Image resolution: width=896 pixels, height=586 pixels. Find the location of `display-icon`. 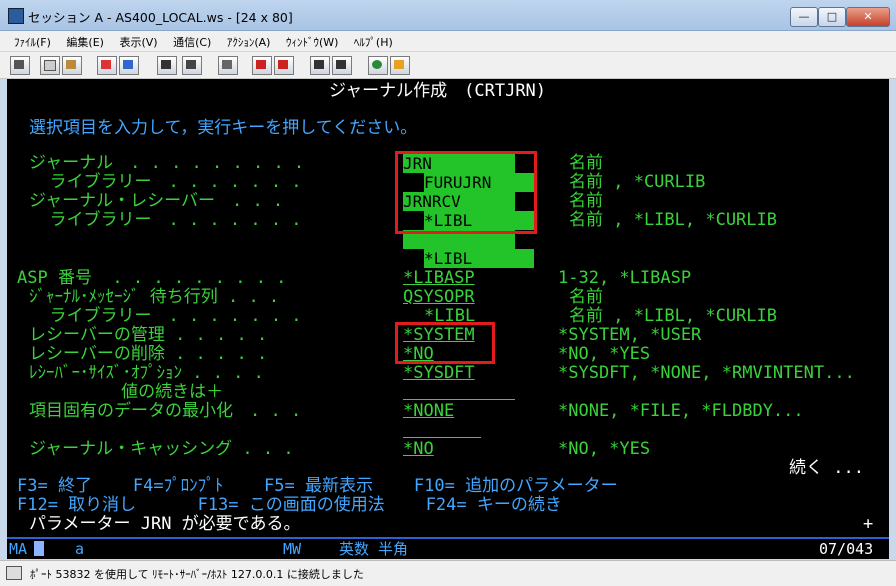

display-icon is located at coordinates (167, 65).